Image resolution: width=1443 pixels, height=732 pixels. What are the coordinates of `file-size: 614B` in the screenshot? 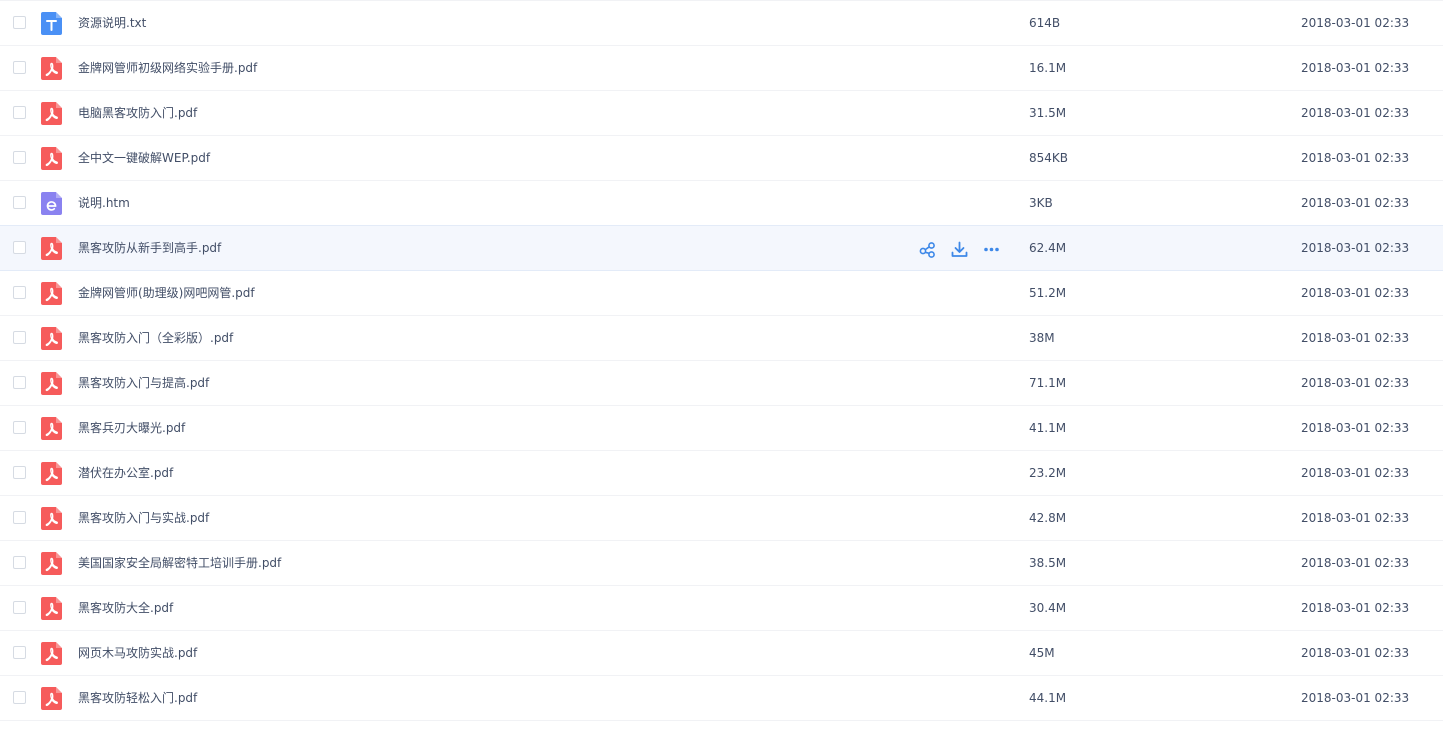 It's located at (1045, 23).